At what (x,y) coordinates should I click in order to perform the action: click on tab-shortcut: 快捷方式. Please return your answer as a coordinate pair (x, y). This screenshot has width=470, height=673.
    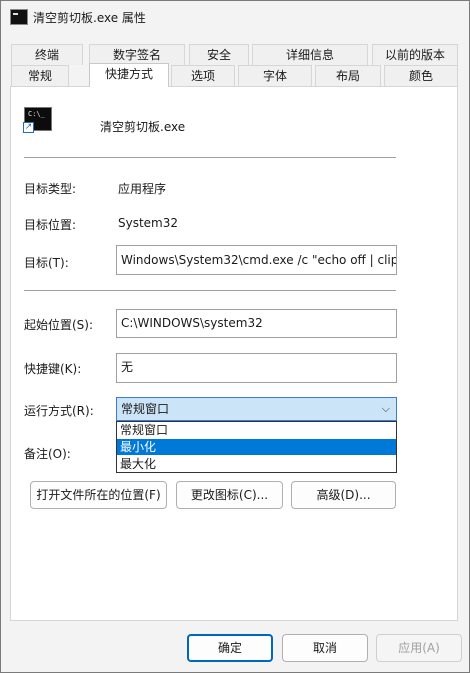
    Looking at the image, I should click on (129, 75).